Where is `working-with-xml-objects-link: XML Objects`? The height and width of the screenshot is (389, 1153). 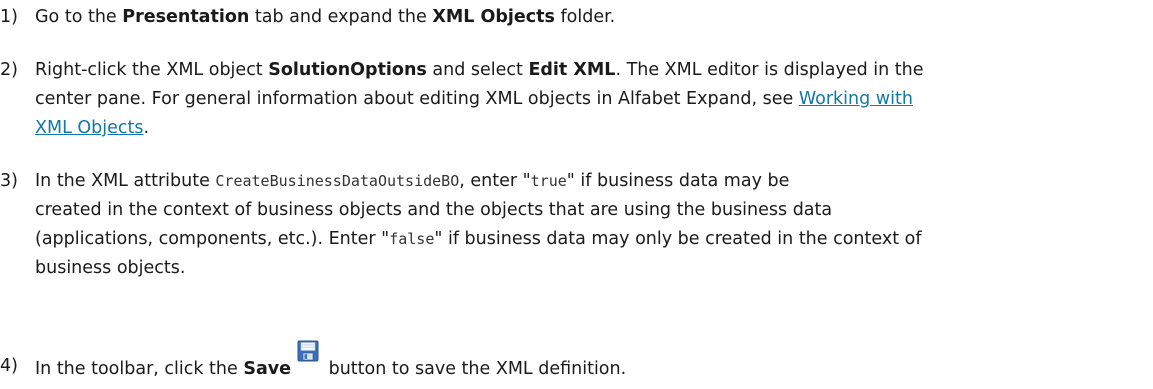
working-with-xml-objects-link: XML Objects is located at coordinates (89, 128).